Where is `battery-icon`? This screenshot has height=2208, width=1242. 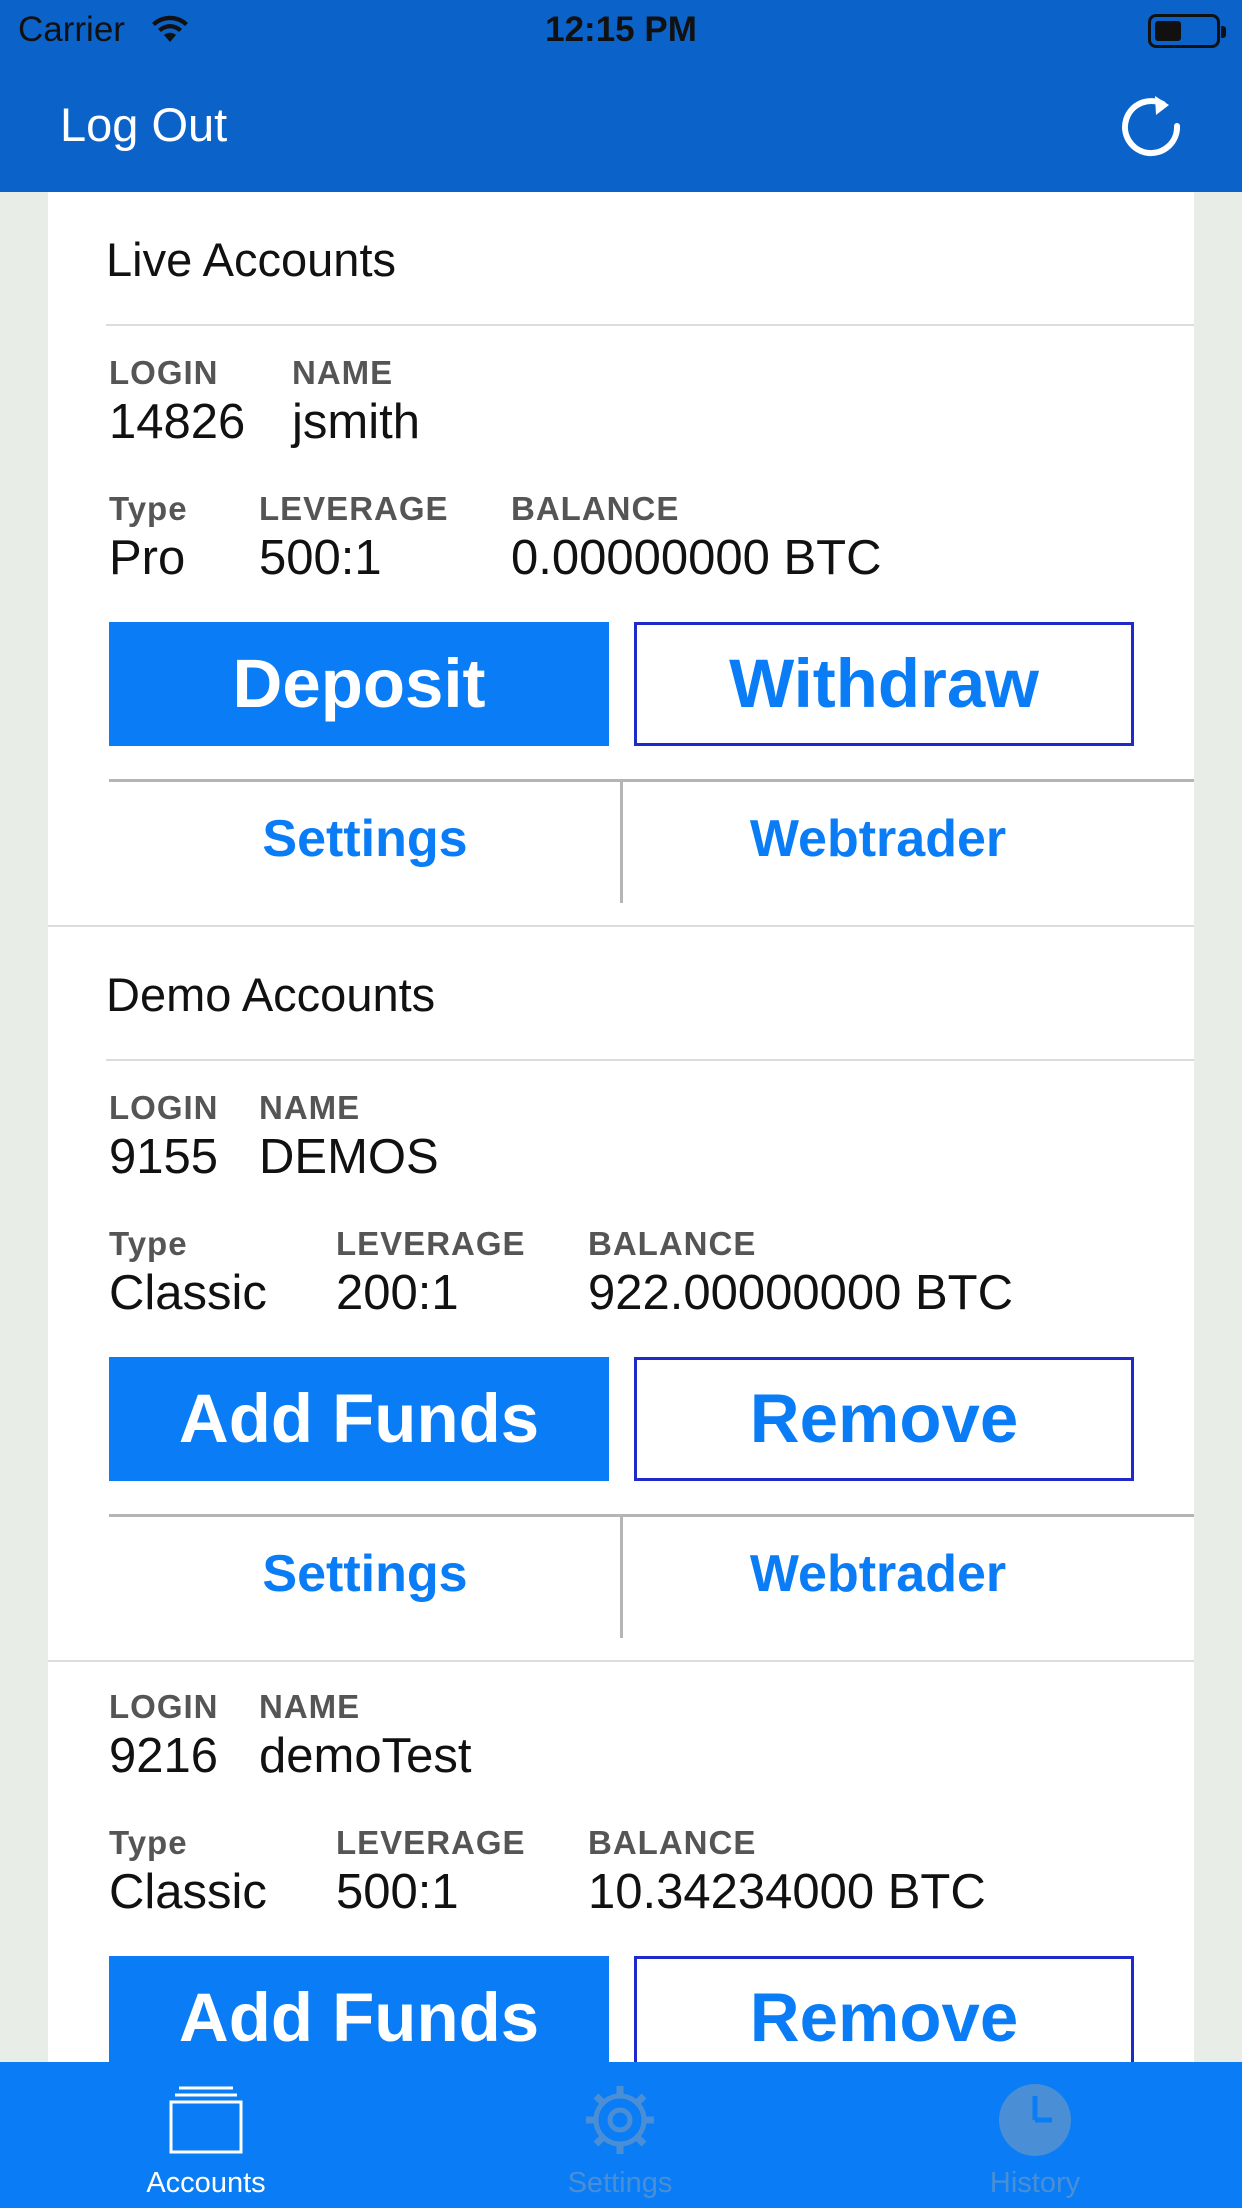 battery-icon is located at coordinates (1187, 31).